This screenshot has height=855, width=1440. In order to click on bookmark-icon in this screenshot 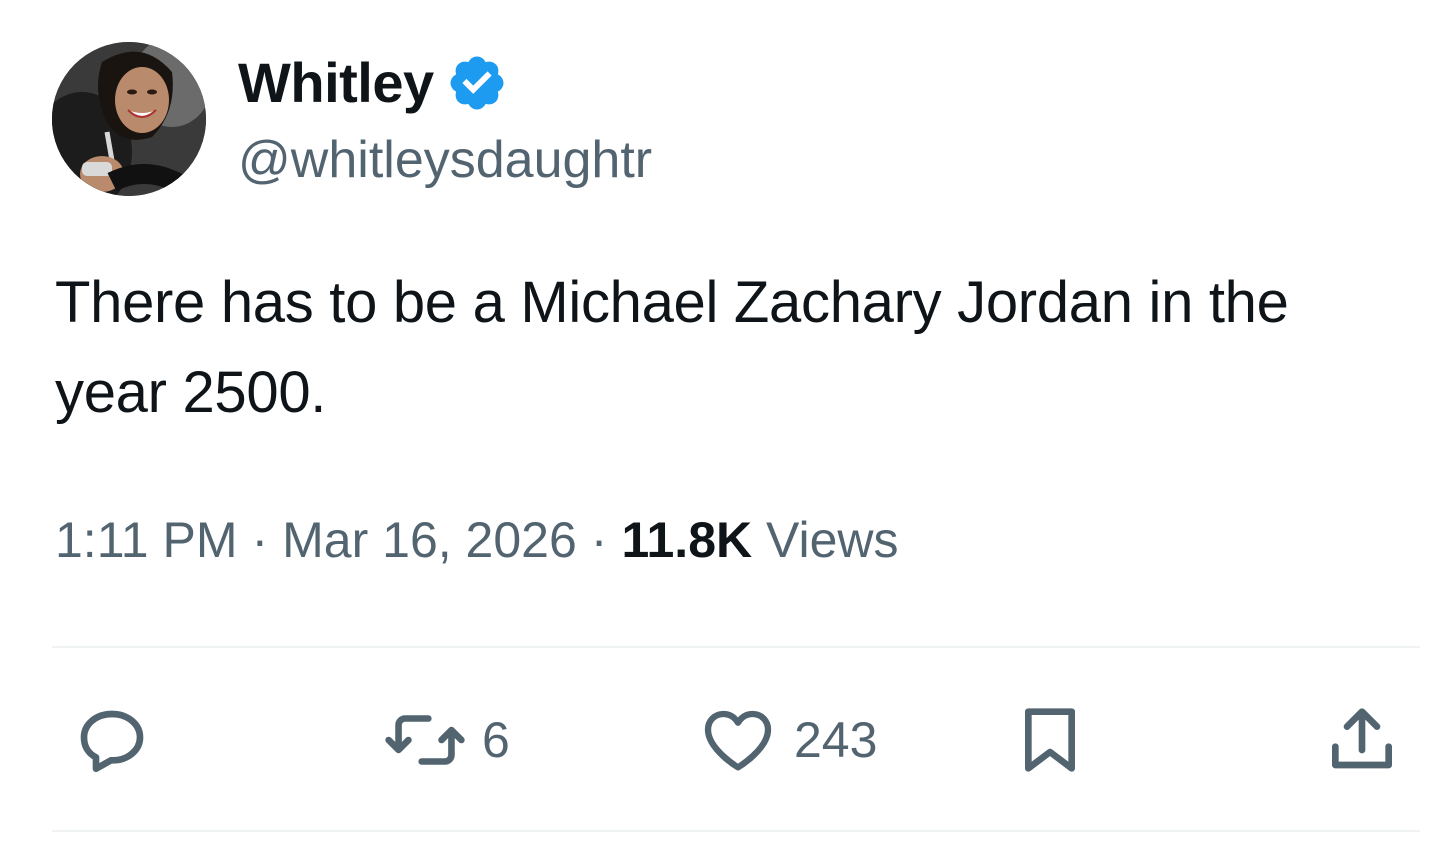, I will do `click(1050, 740)`.